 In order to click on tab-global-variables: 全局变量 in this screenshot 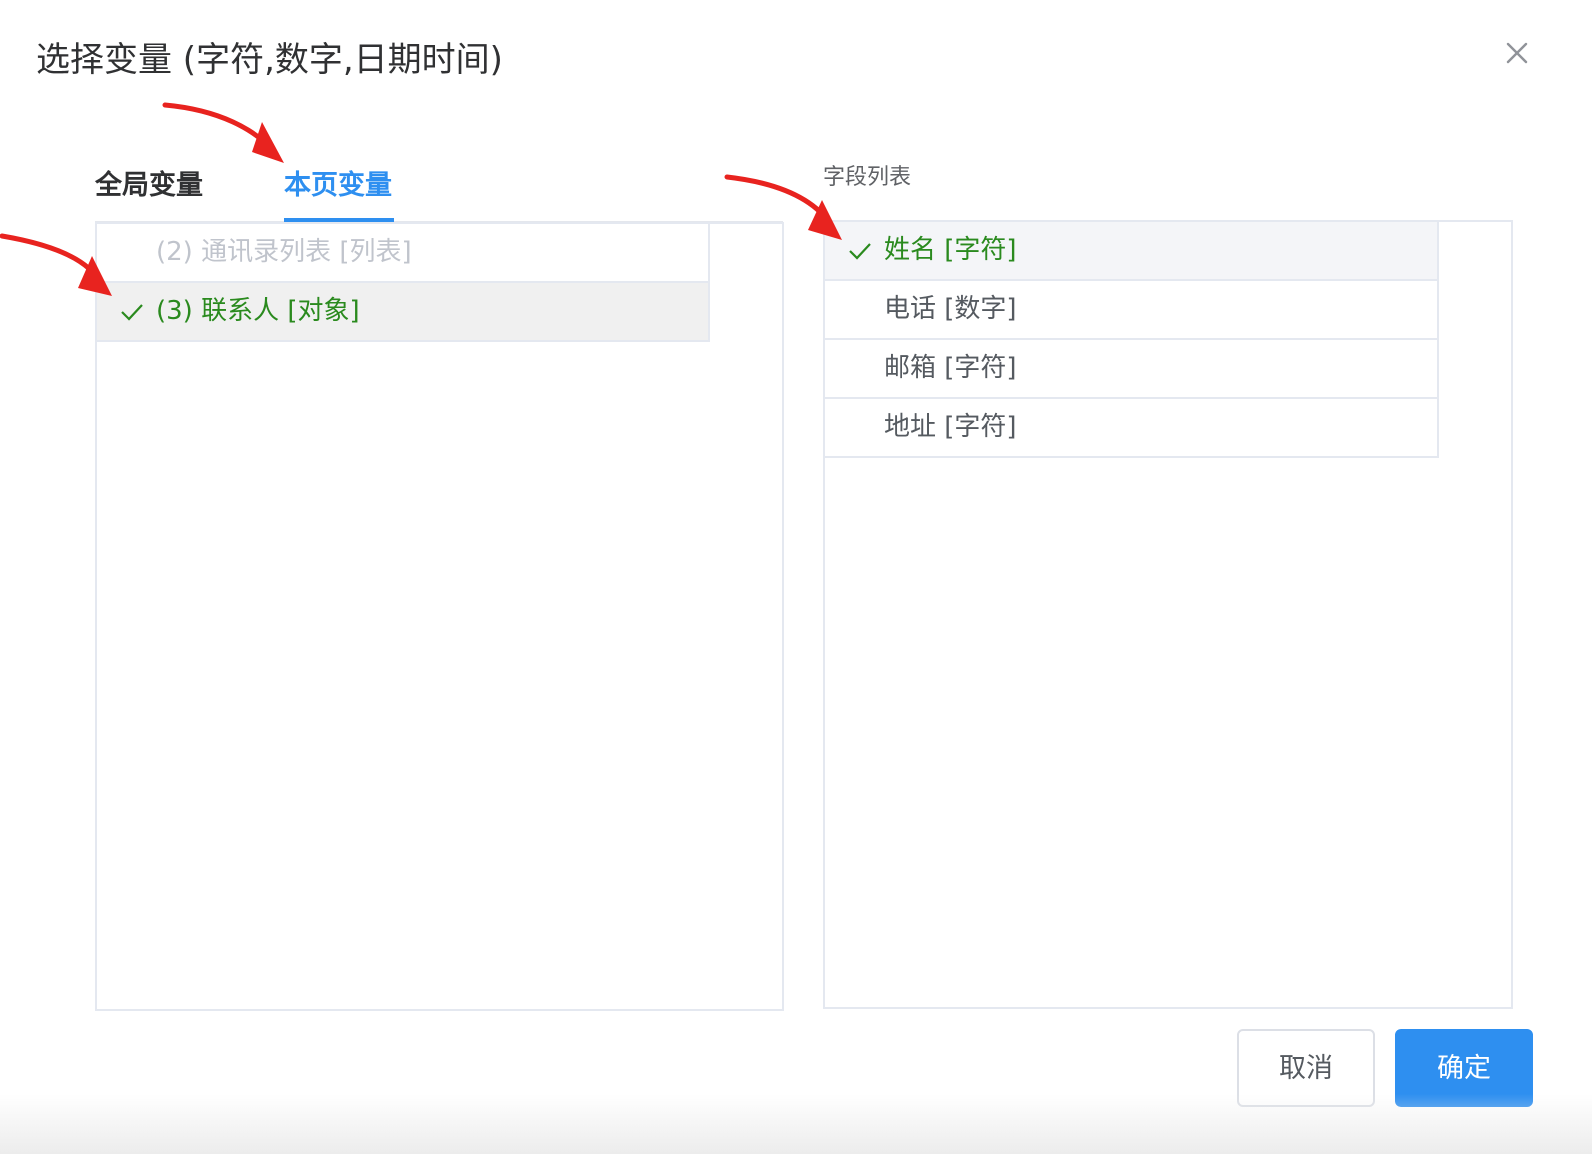, I will do `click(149, 186)`.